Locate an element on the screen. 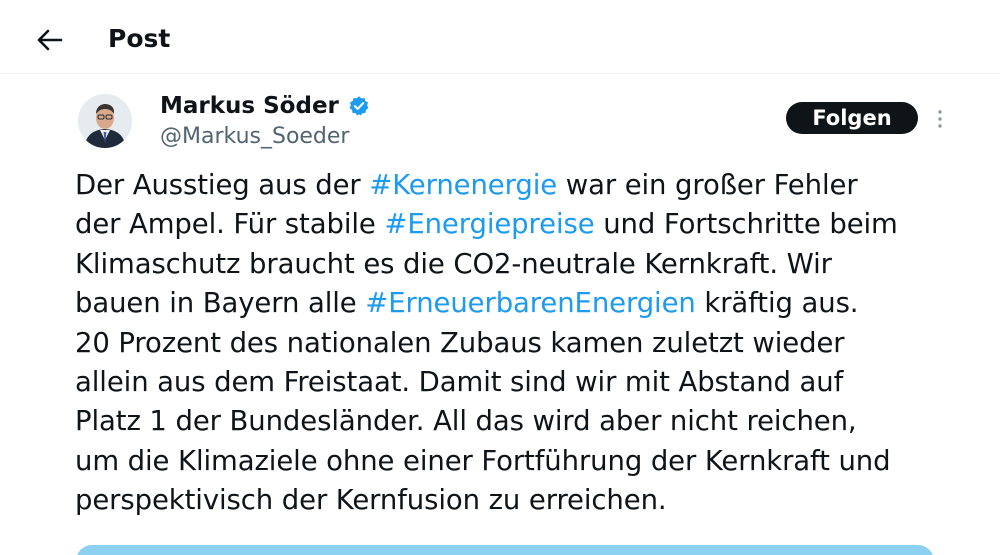 Image resolution: width=1000 pixels, height=555 pixels. hashtag-link: #Energiepreise is located at coordinates (489, 224).